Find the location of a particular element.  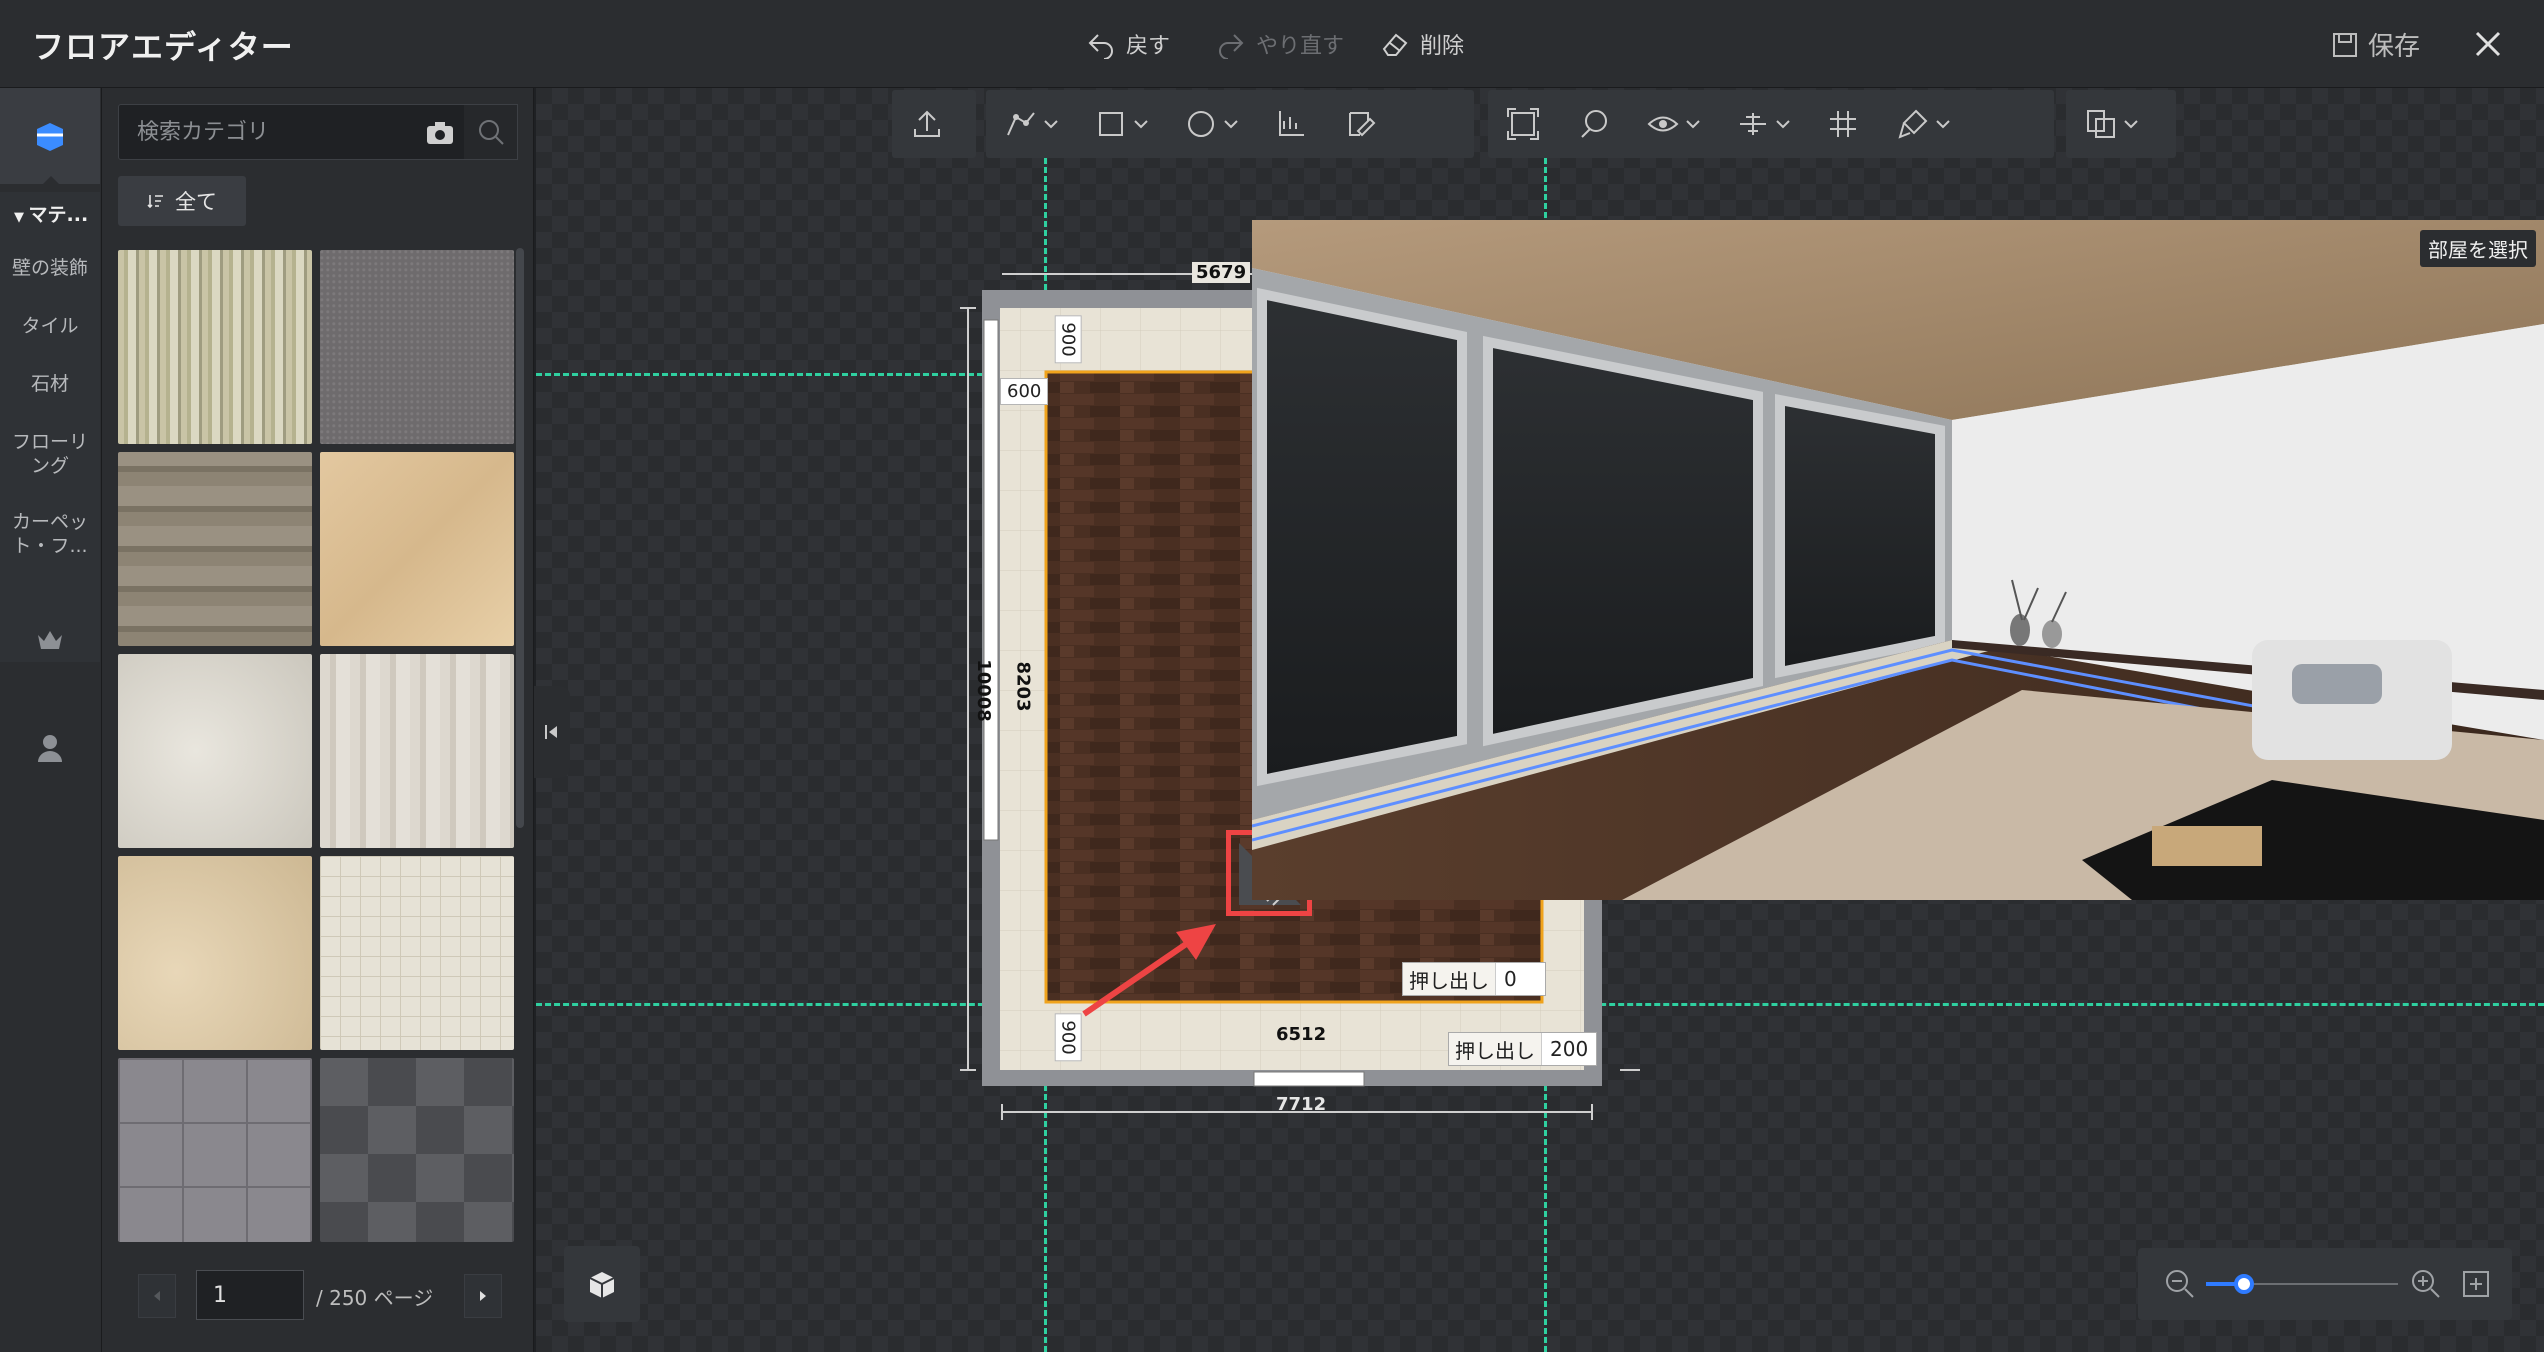

search-input is located at coordinates (264, 132).